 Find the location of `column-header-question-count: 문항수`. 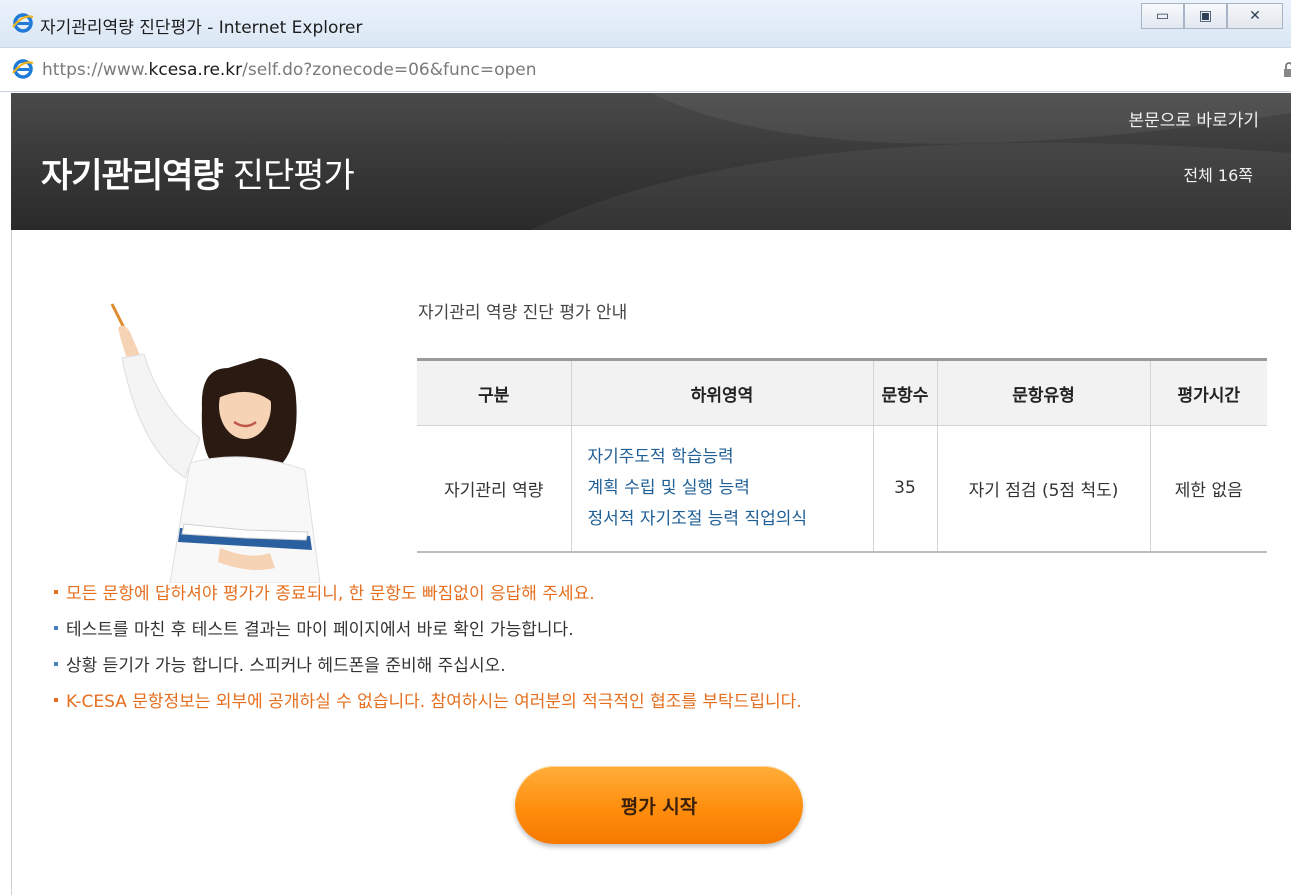

column-header-question-count: 문항수 is located at coordinates (905, 392).